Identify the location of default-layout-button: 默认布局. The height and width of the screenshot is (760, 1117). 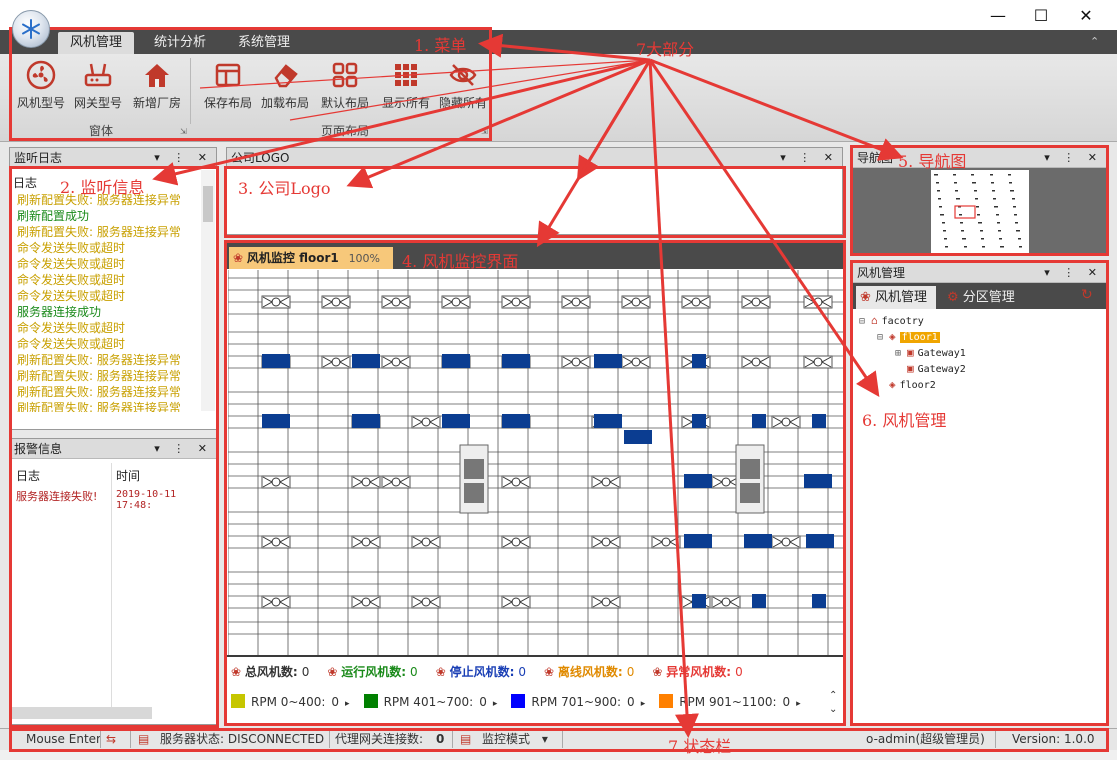
(345, 85).